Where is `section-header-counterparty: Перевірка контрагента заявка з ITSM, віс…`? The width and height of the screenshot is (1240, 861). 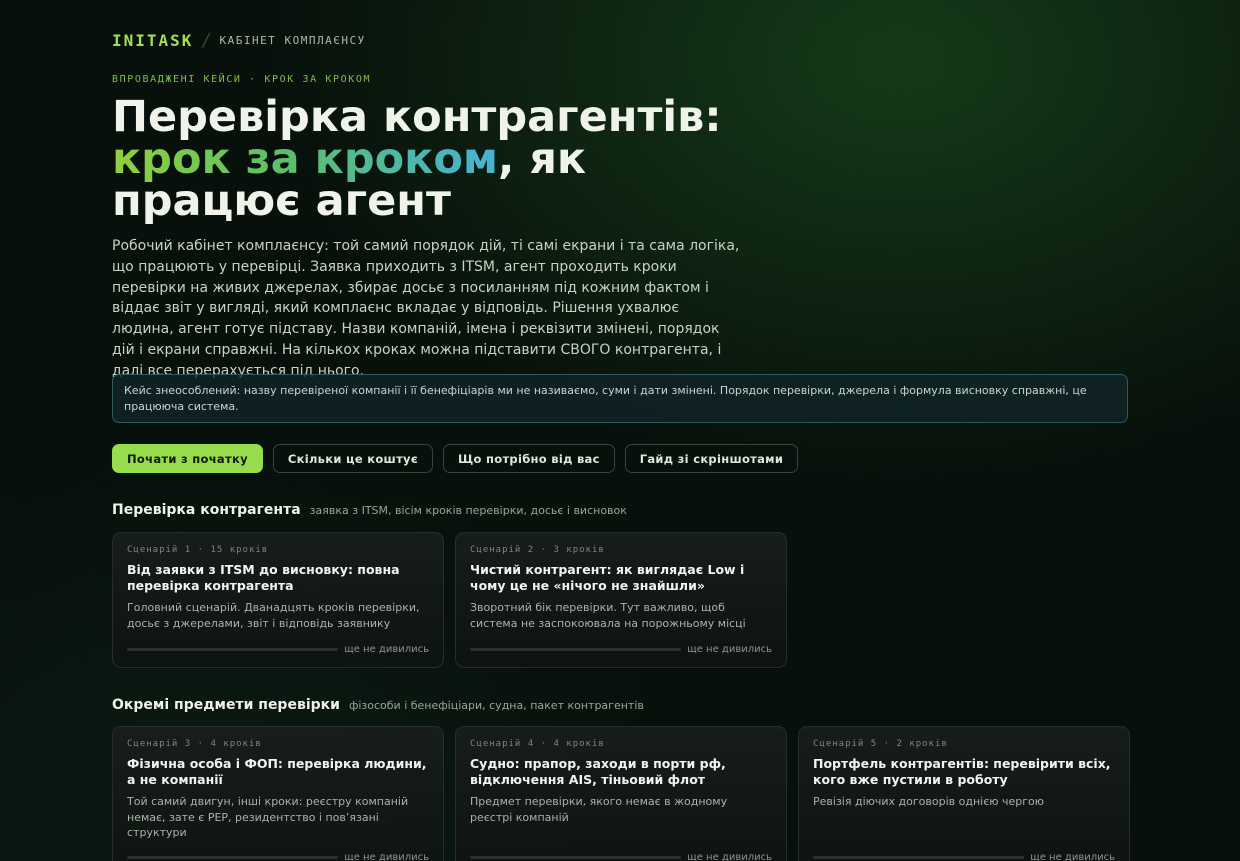 section-header-counterparty: Перевірка контрагента заявка з ITSM, віс… is located at coordinates (369, 510).